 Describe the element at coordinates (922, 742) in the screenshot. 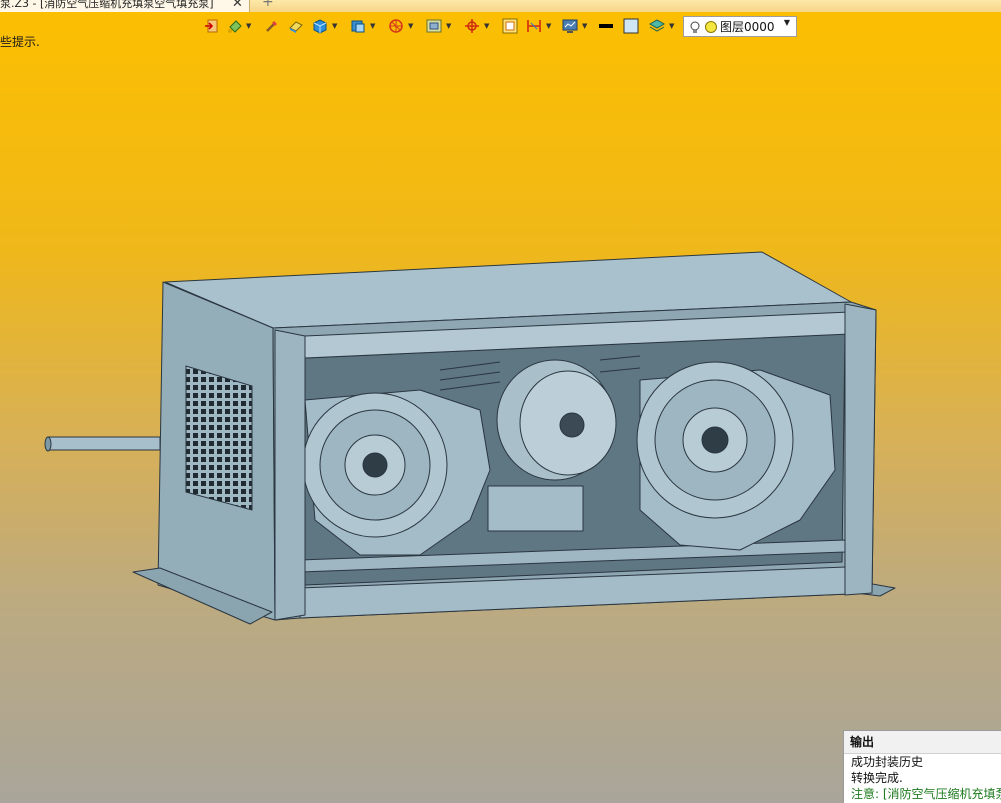

I see `output-panel-title: 输出` at that location.